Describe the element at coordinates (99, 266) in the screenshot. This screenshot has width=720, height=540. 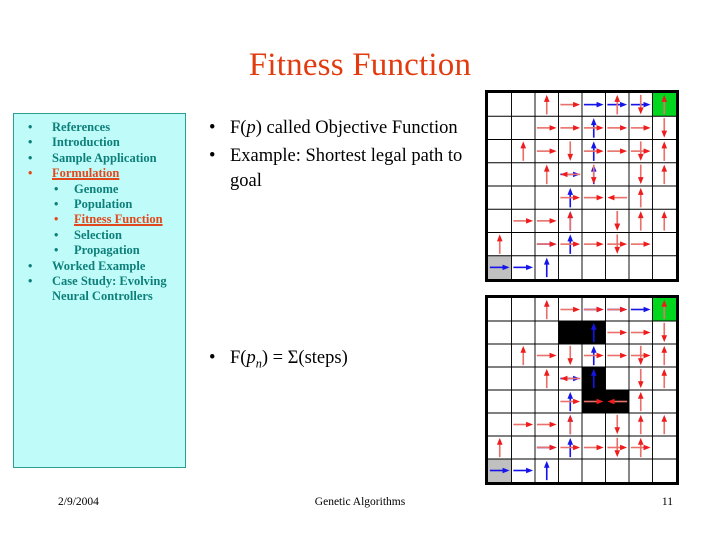
I see `sidebar-item-worked-example: • Worked Example` at that location.